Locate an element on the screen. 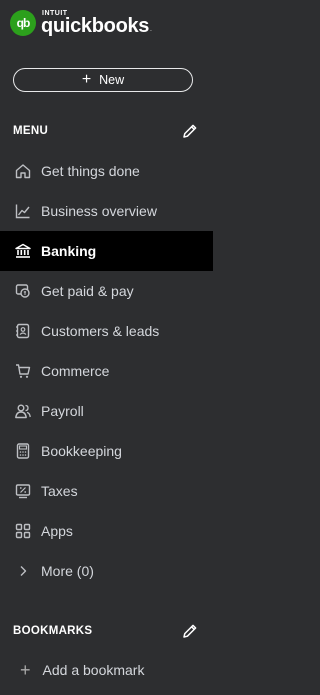  contact-card-icon is located at coordinates (23, 331).